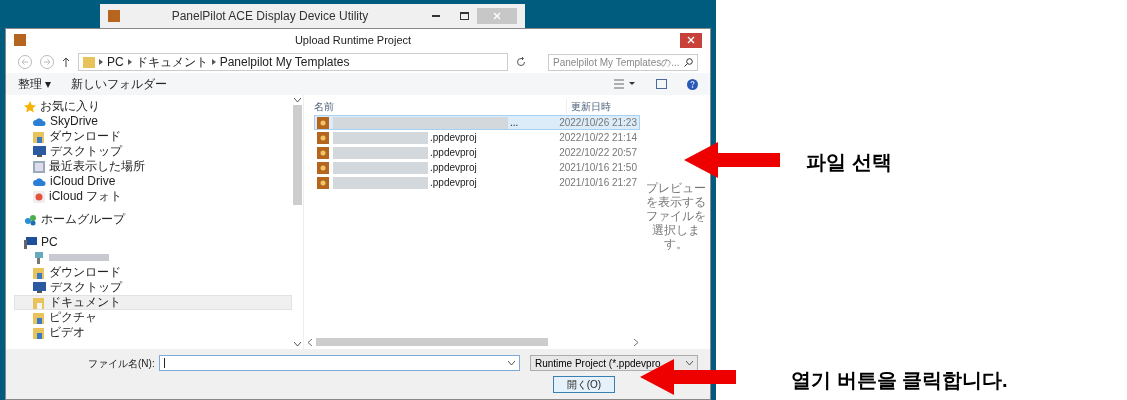 This screenshot has height=400, width=1127. What do you see at coordinates (153, 181) in the screenshot?
I see `sidebar-item: iCloud Drive` at bounding box center [153, 181].